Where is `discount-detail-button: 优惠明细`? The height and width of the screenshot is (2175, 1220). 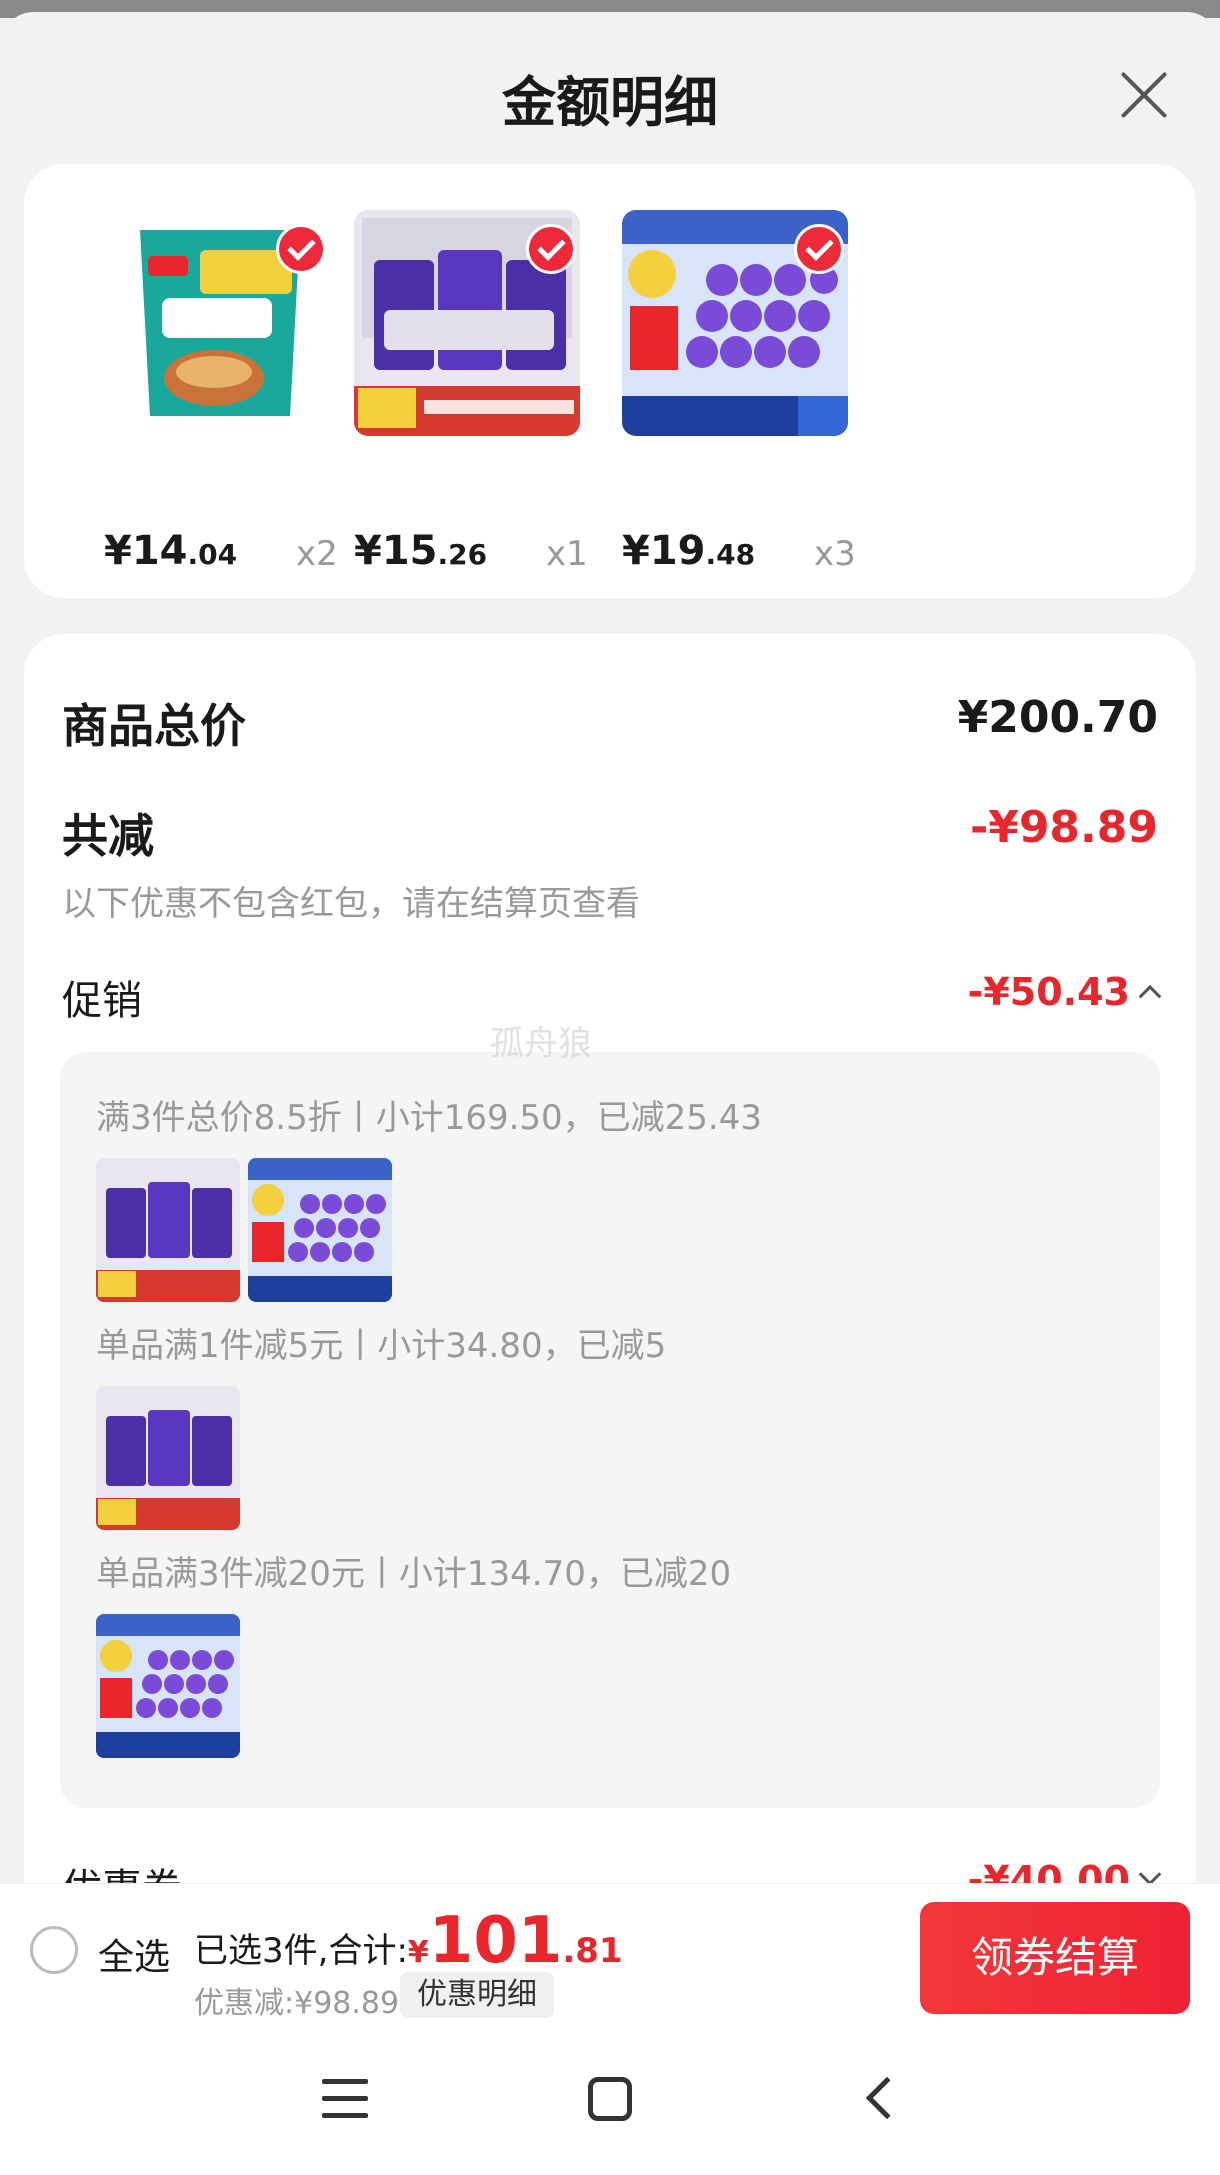 discount-detail-button: 优惠明细 is located at coordinates (477, 1995).